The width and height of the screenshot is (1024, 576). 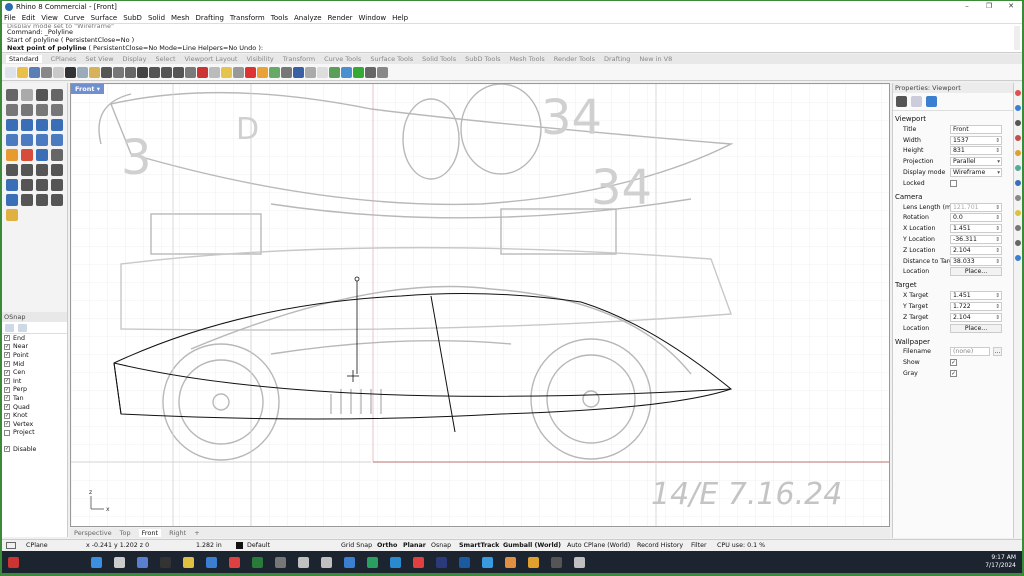 What do you see at coordinates (1018, 213) in the screenshot?
I see `lights-icon` at bounding box center [1018, 213].